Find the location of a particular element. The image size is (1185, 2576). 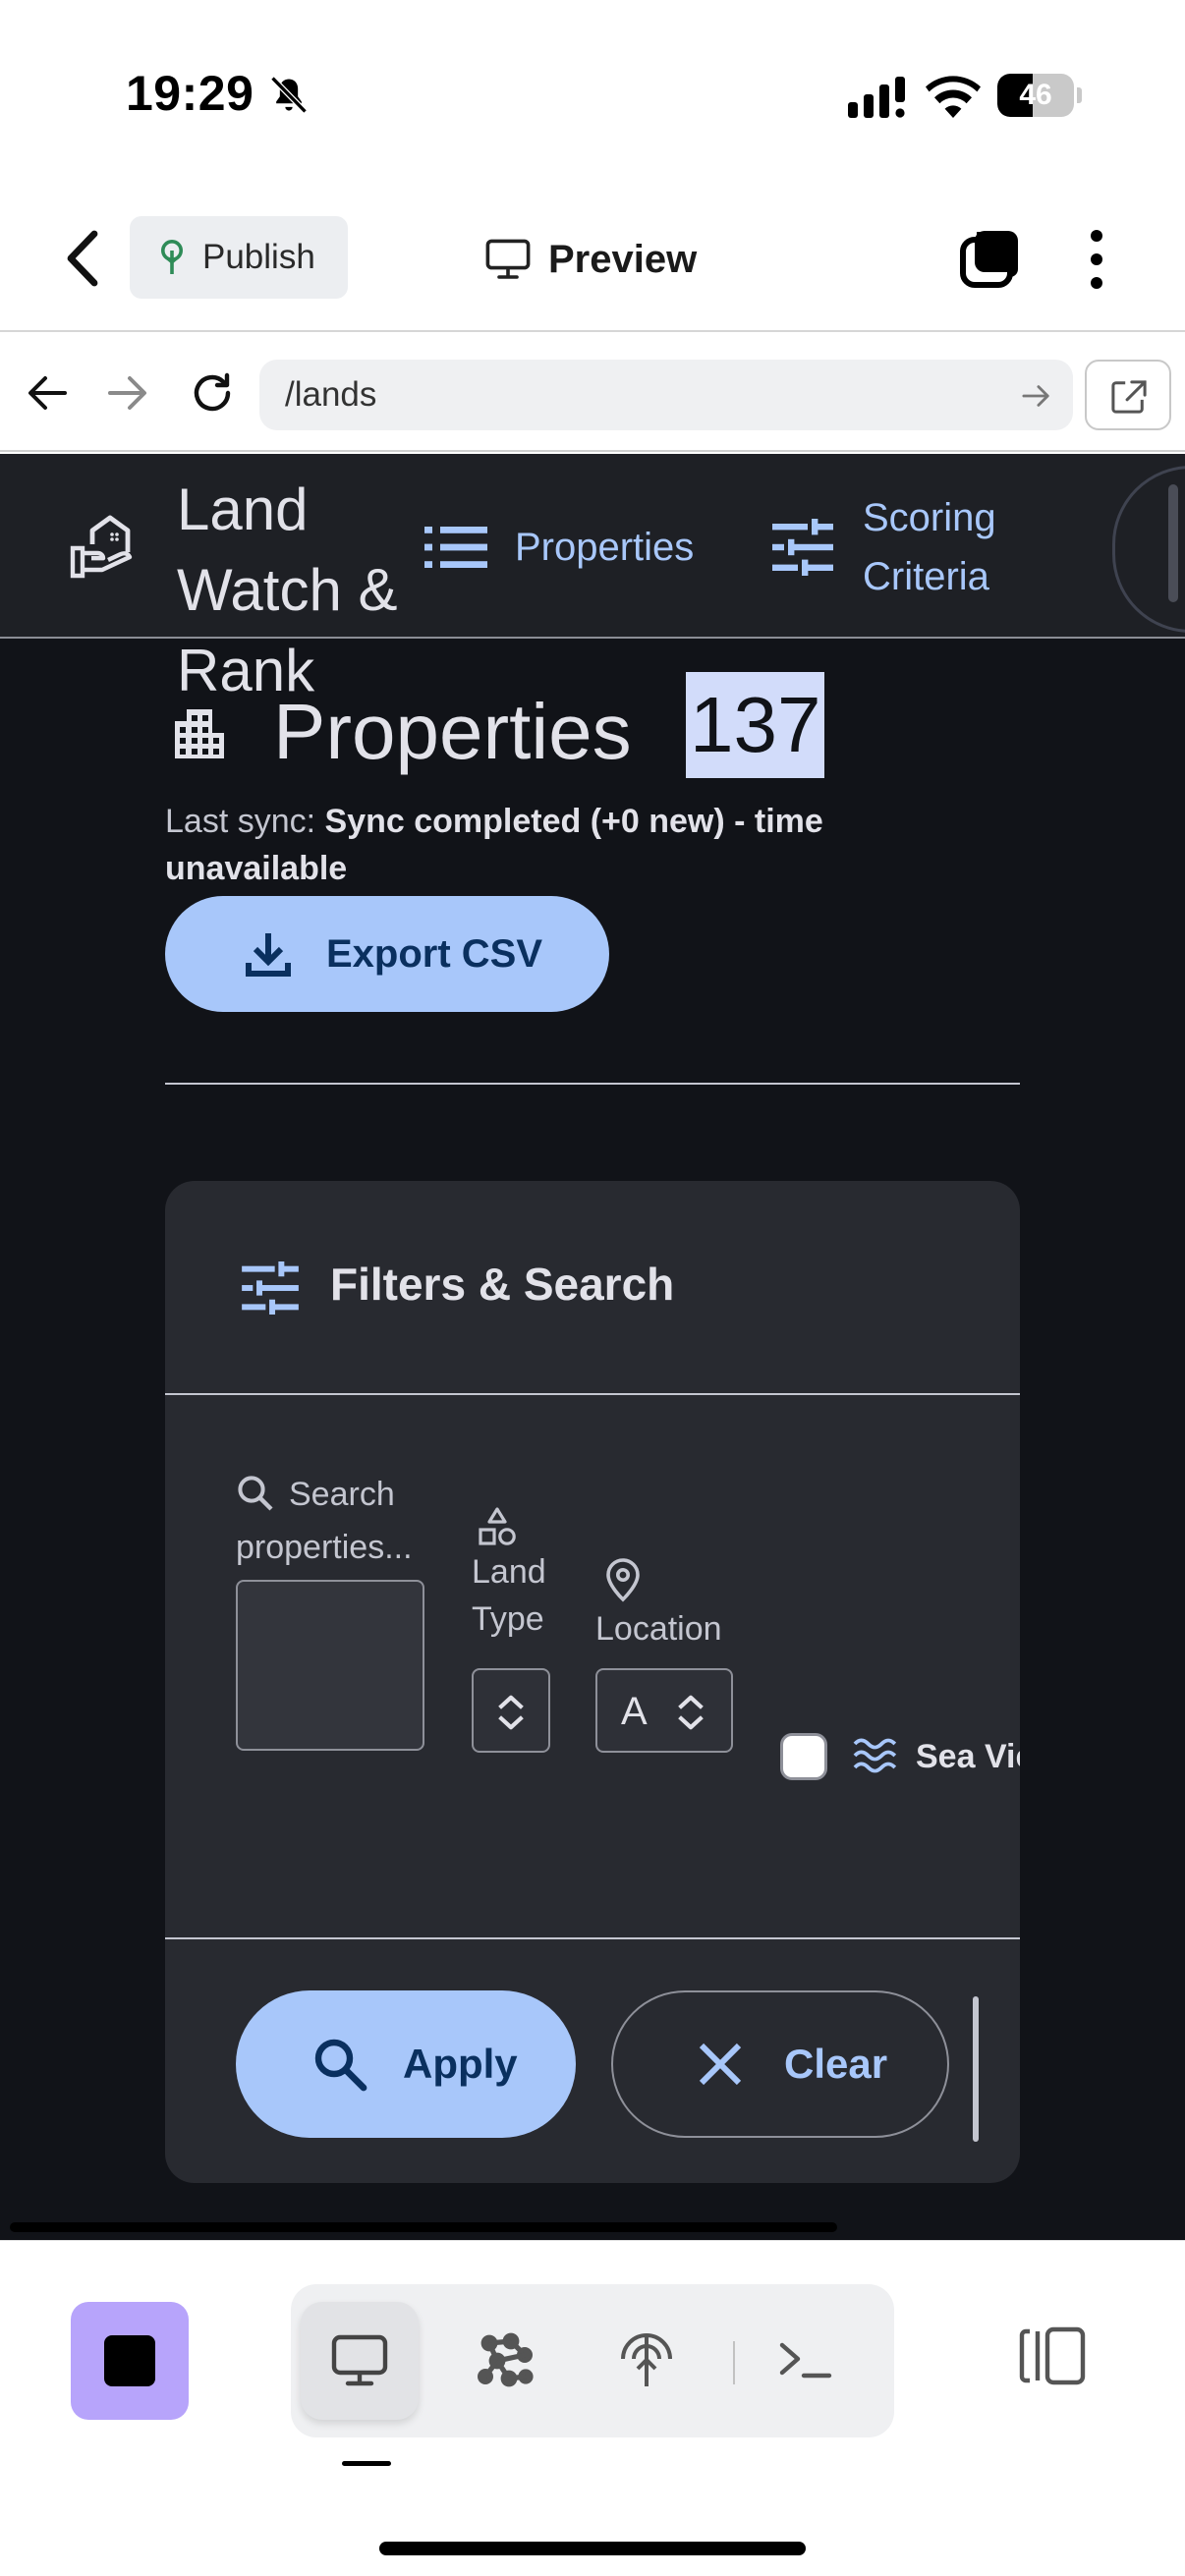

preview-label: Preview is located at coordinates (623, 259).